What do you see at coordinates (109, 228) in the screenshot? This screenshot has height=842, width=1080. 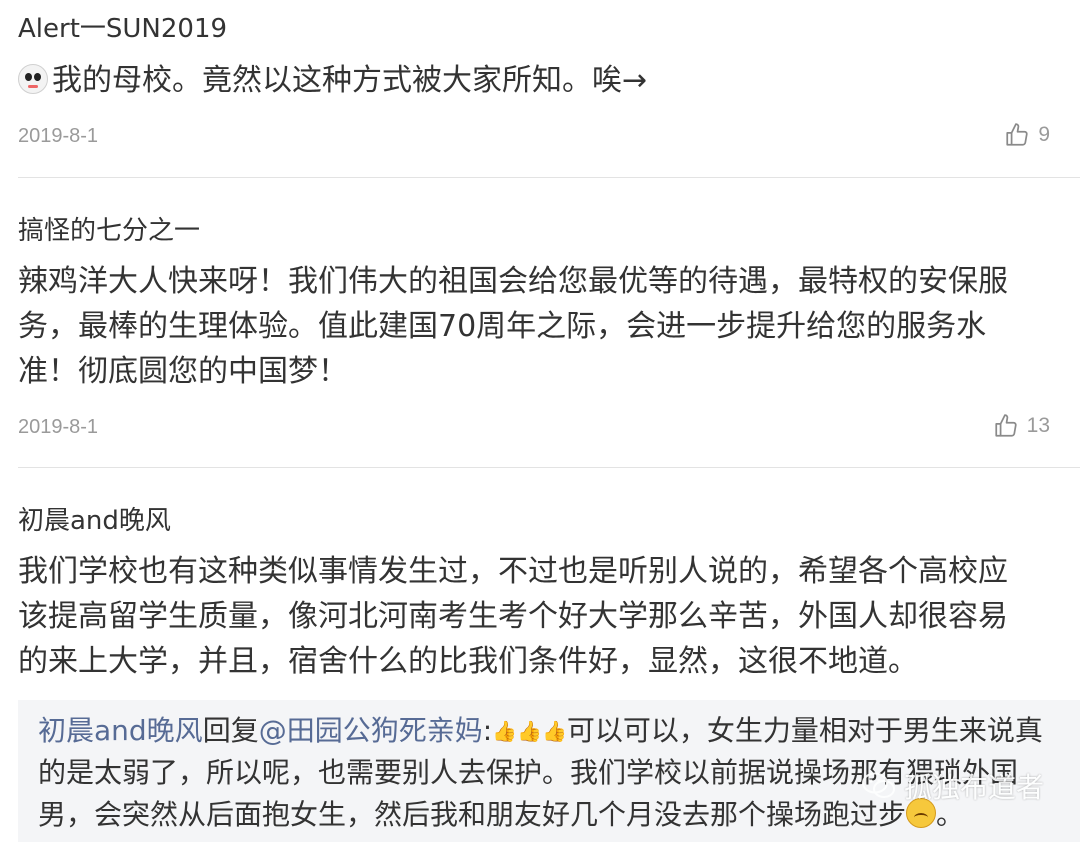 I see `comment-username: 搞怪的七分之一` at bounding box center [109, 228].